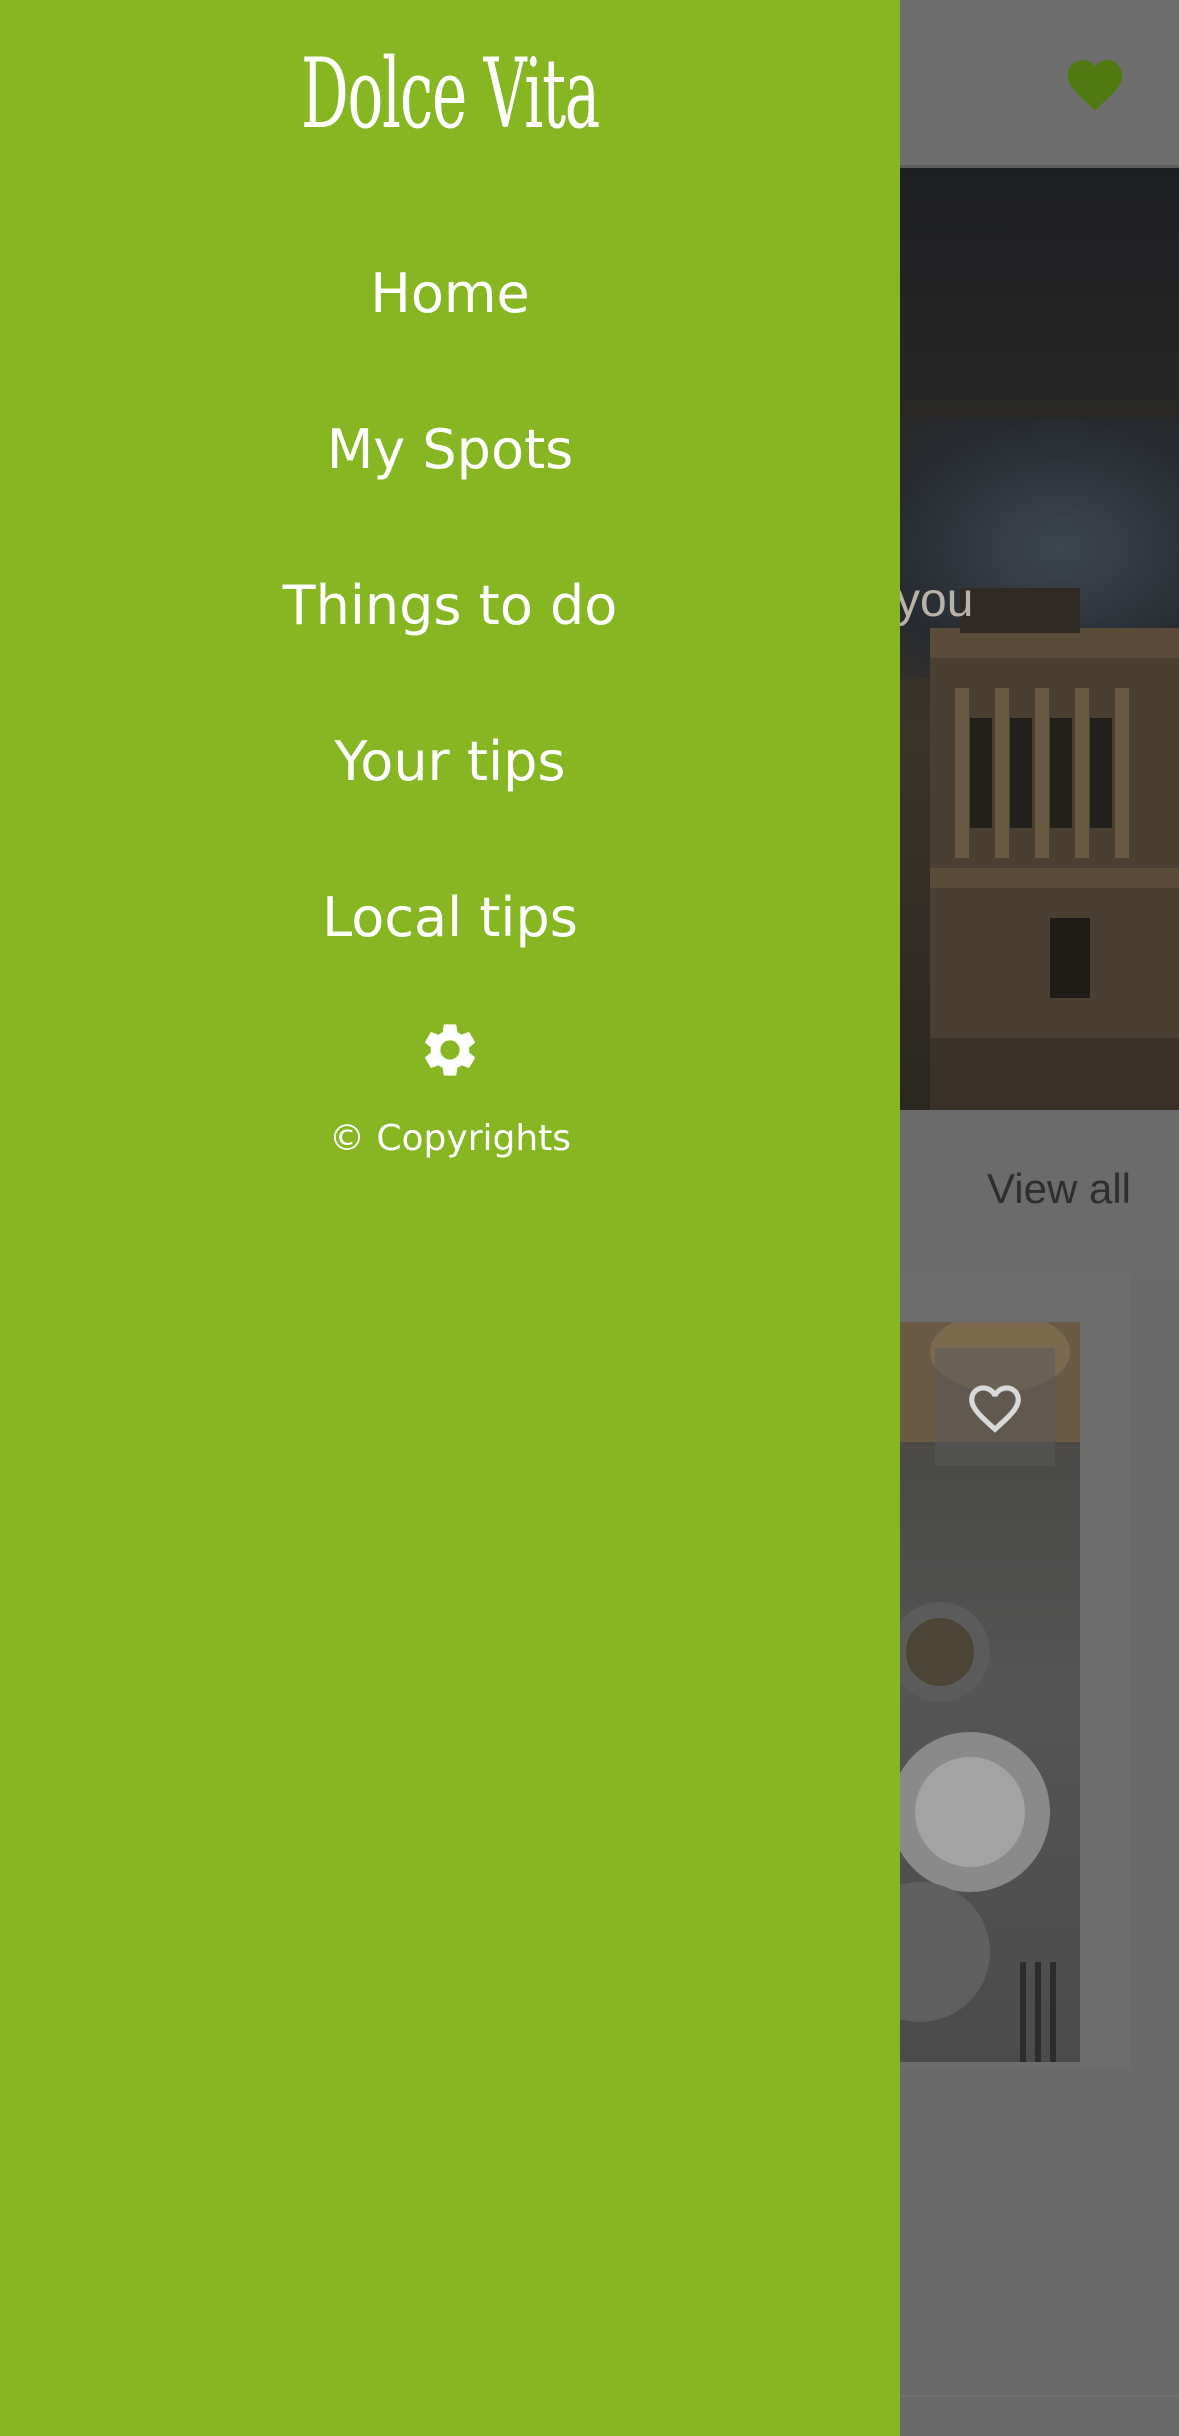 The width and height of the screenshot is (1179, 2436). I want to click on view-all-link: View all, so click(1059, 1189).